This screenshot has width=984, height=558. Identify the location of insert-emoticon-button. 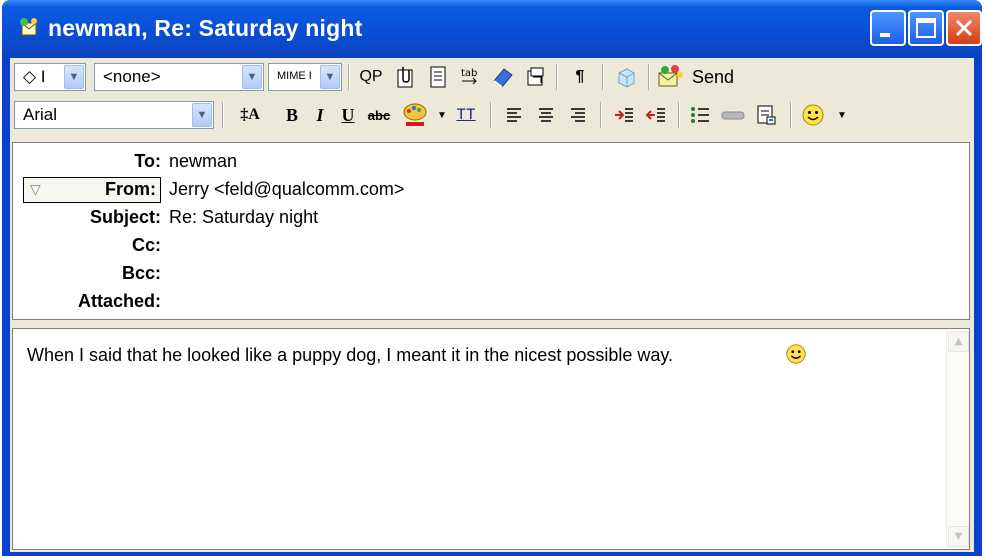
(813, 115).